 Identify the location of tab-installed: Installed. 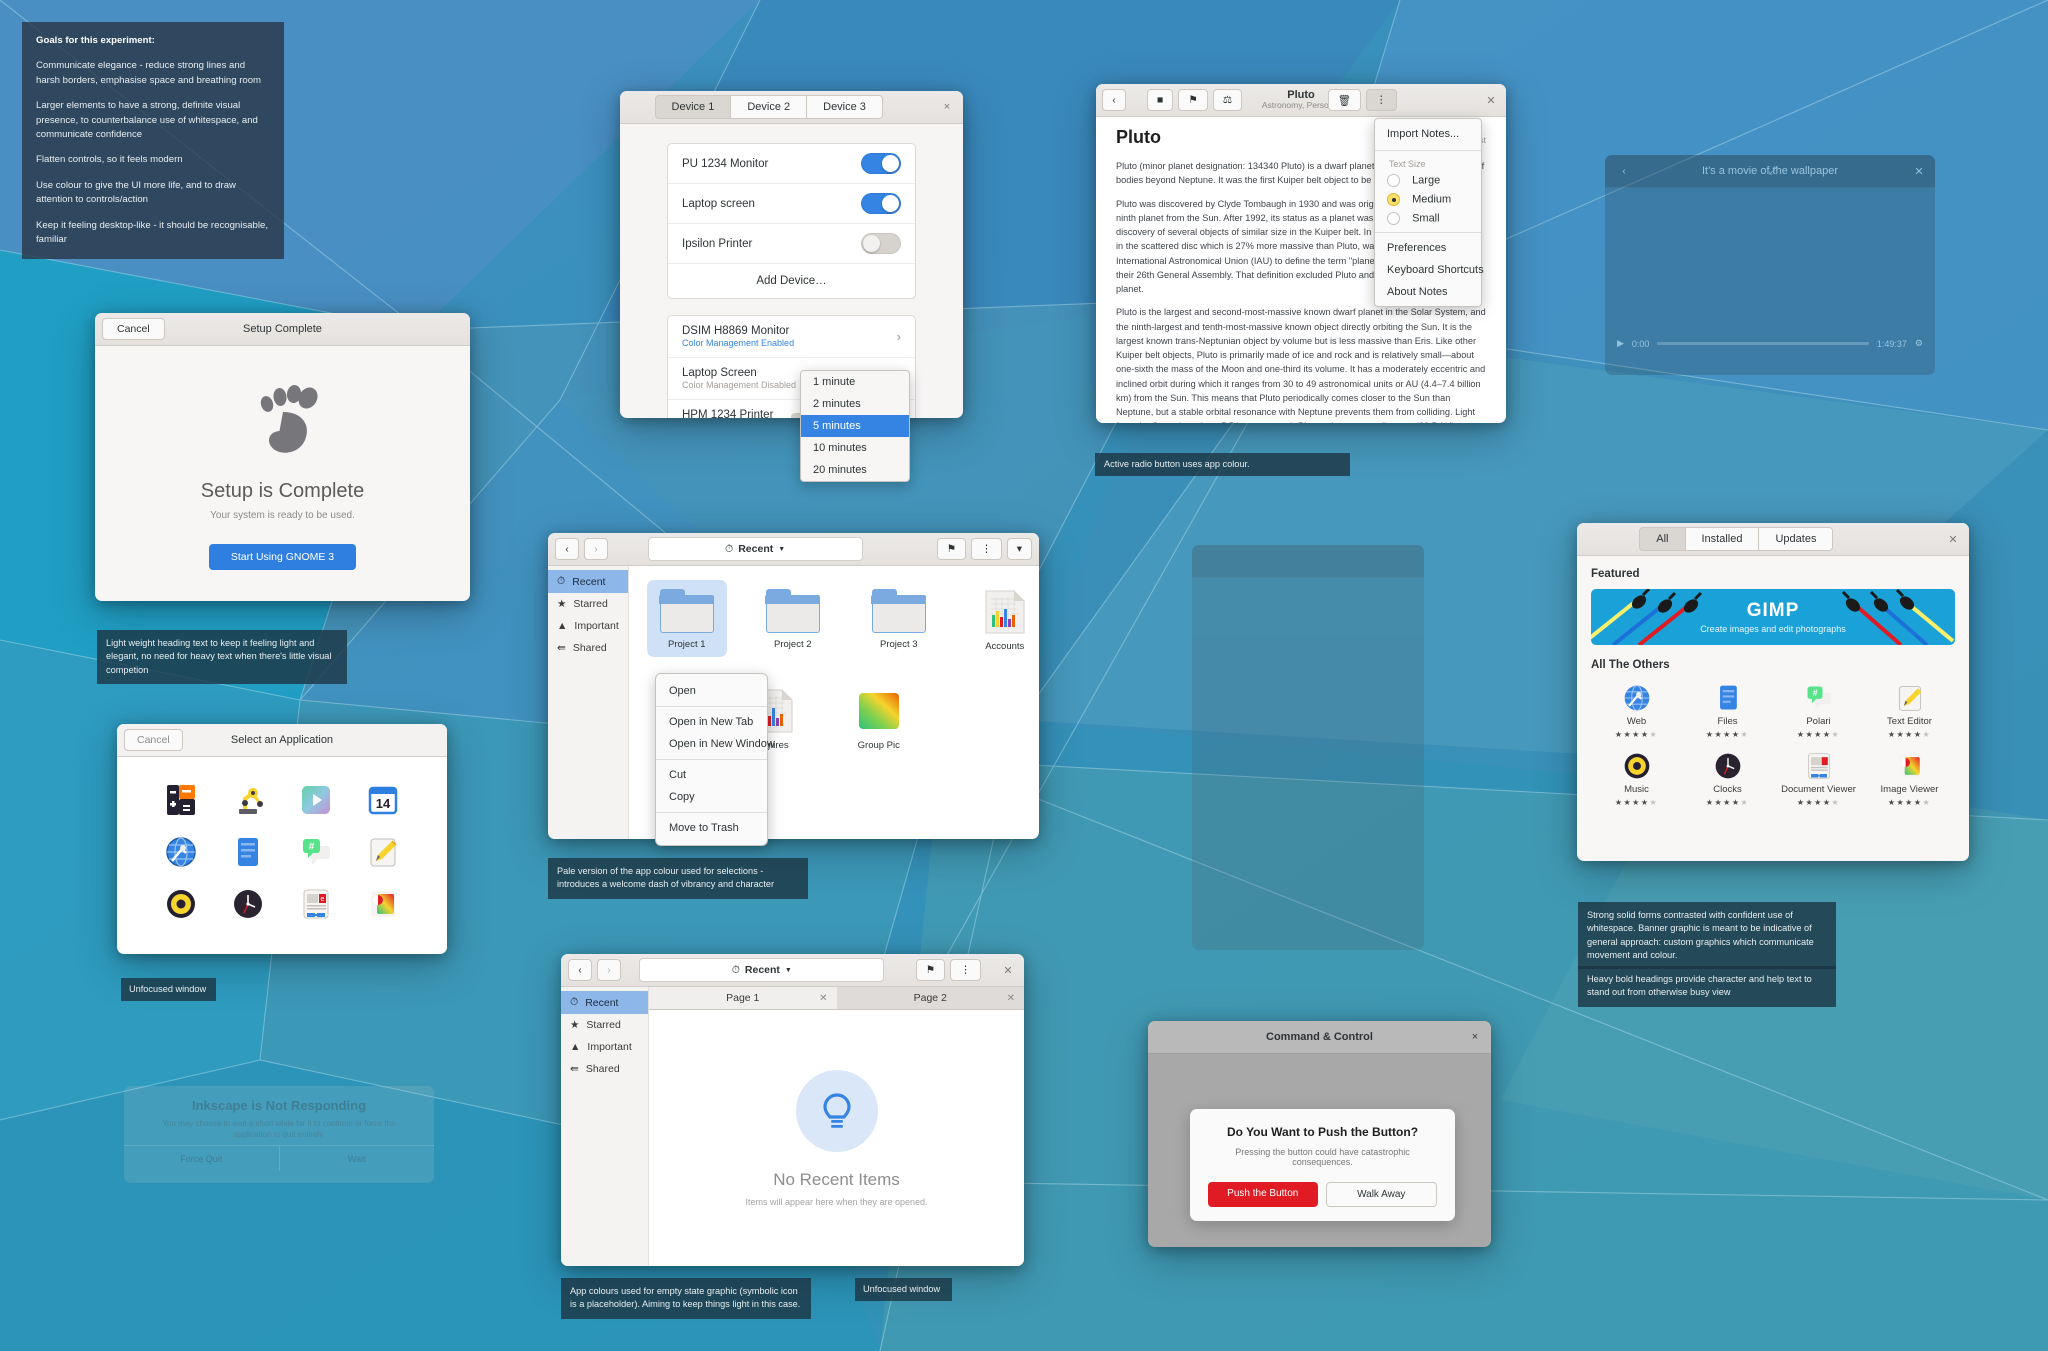
(1722, 539).